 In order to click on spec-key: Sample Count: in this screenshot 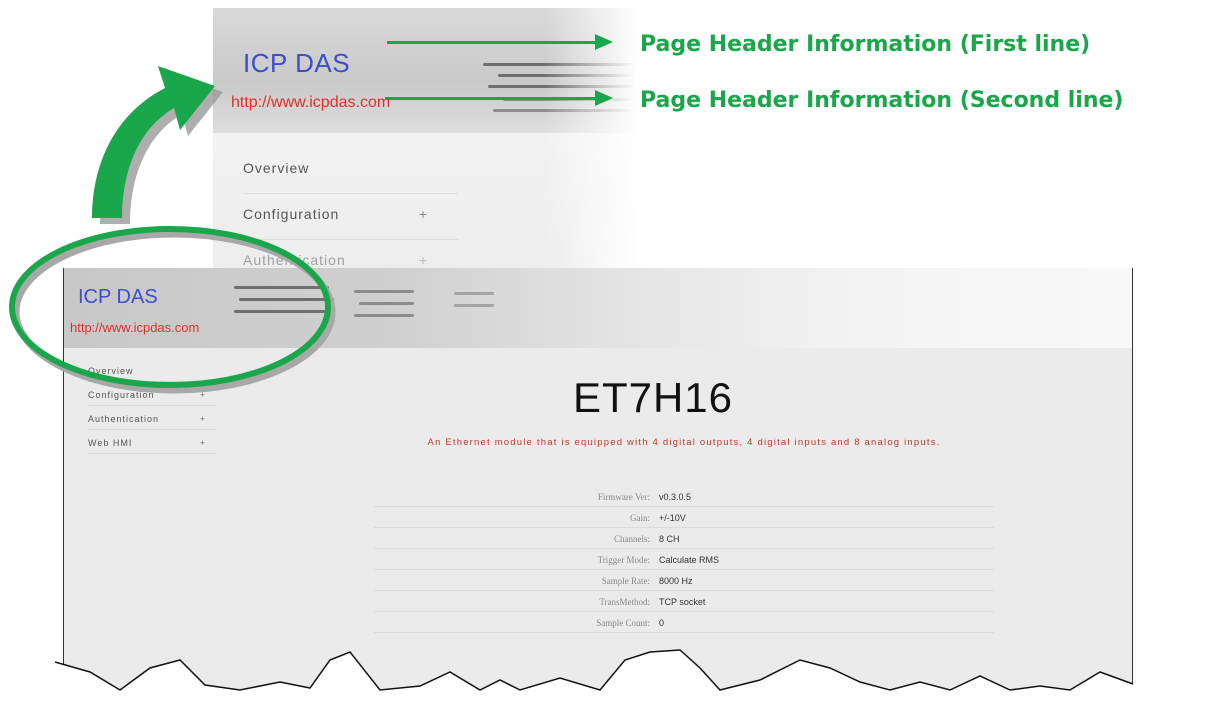, I will do `click(623, 623)`.